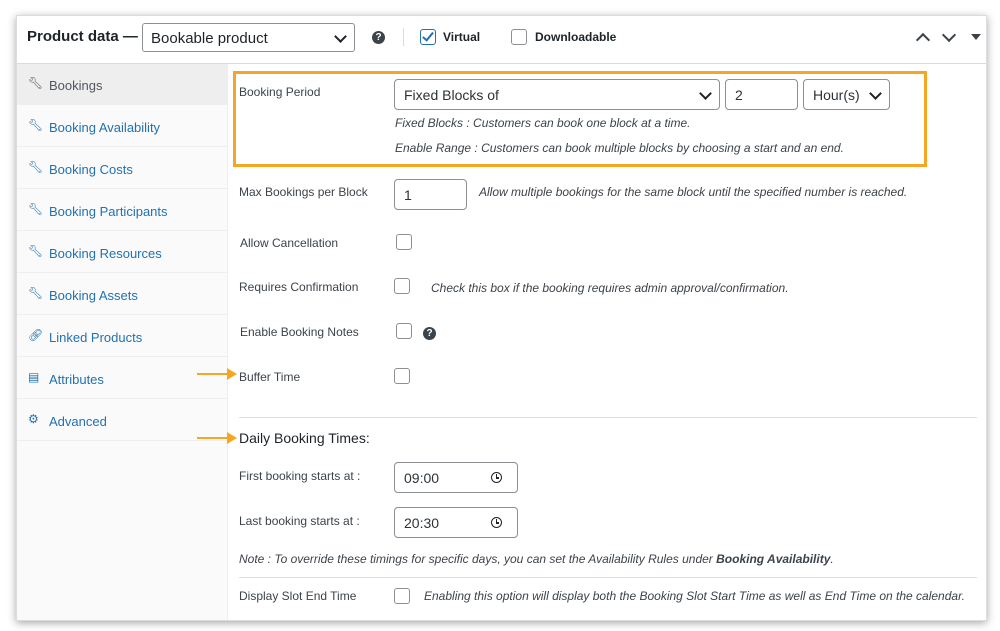 This screenshot has height=631, width=1000. Describe the element at coordinates (122, 420) in the screenshot. I see `tab-advanced: ⚙ Advanced` at that location.